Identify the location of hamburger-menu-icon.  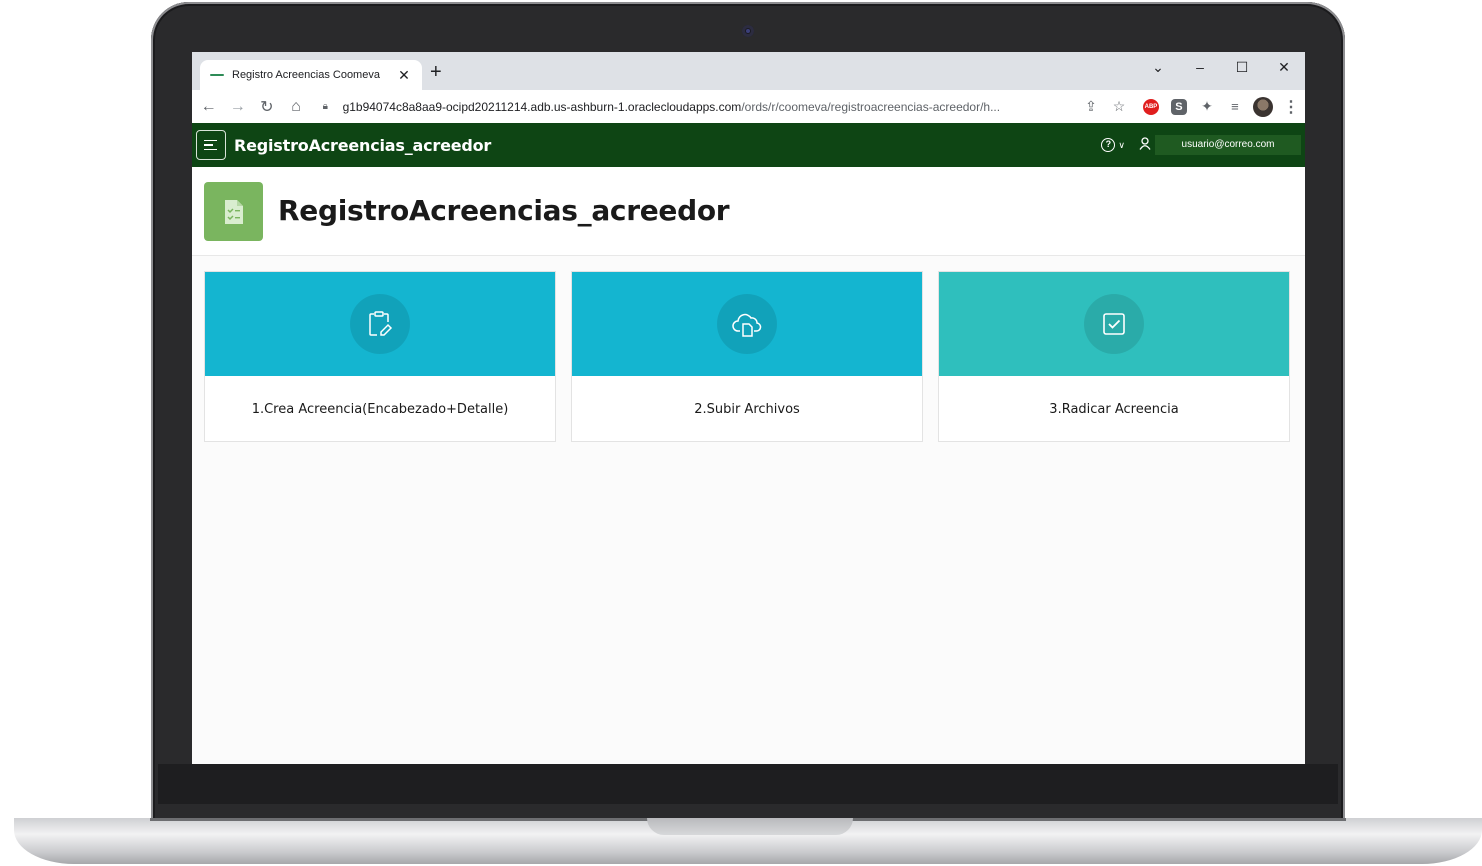
(211, 145).